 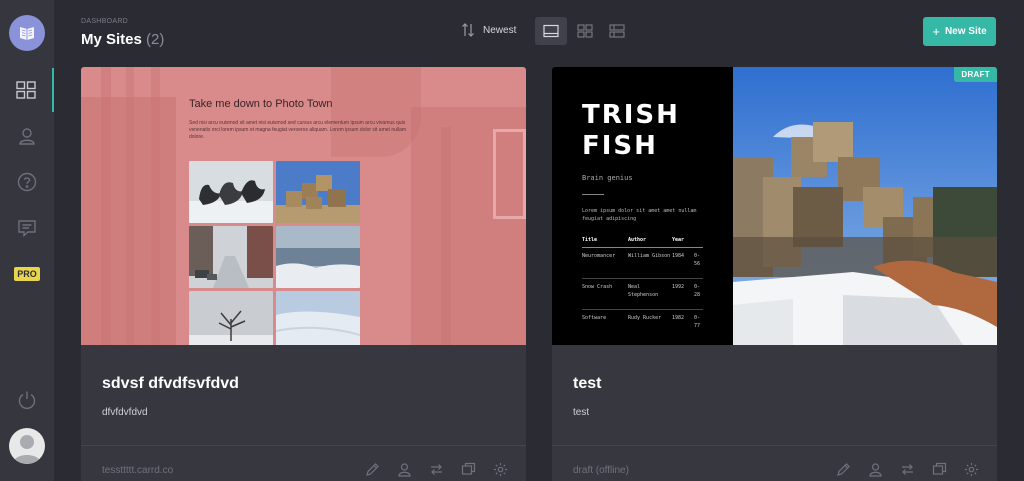 What do you see at coordinates (678, 287) in the screenshot?
I see `table-cell: 1992` at bounding box center [678, 287].